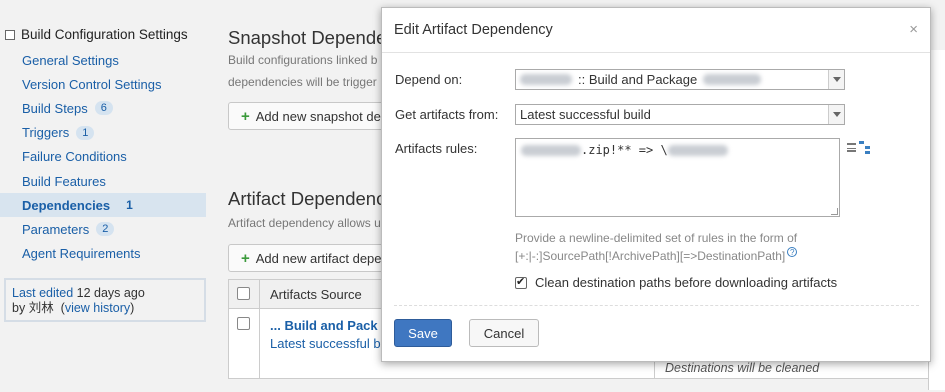 This screenshot has height=392, width=945. I want to click on sidebar-item-general-settings: General Settings, so click(105, 60).